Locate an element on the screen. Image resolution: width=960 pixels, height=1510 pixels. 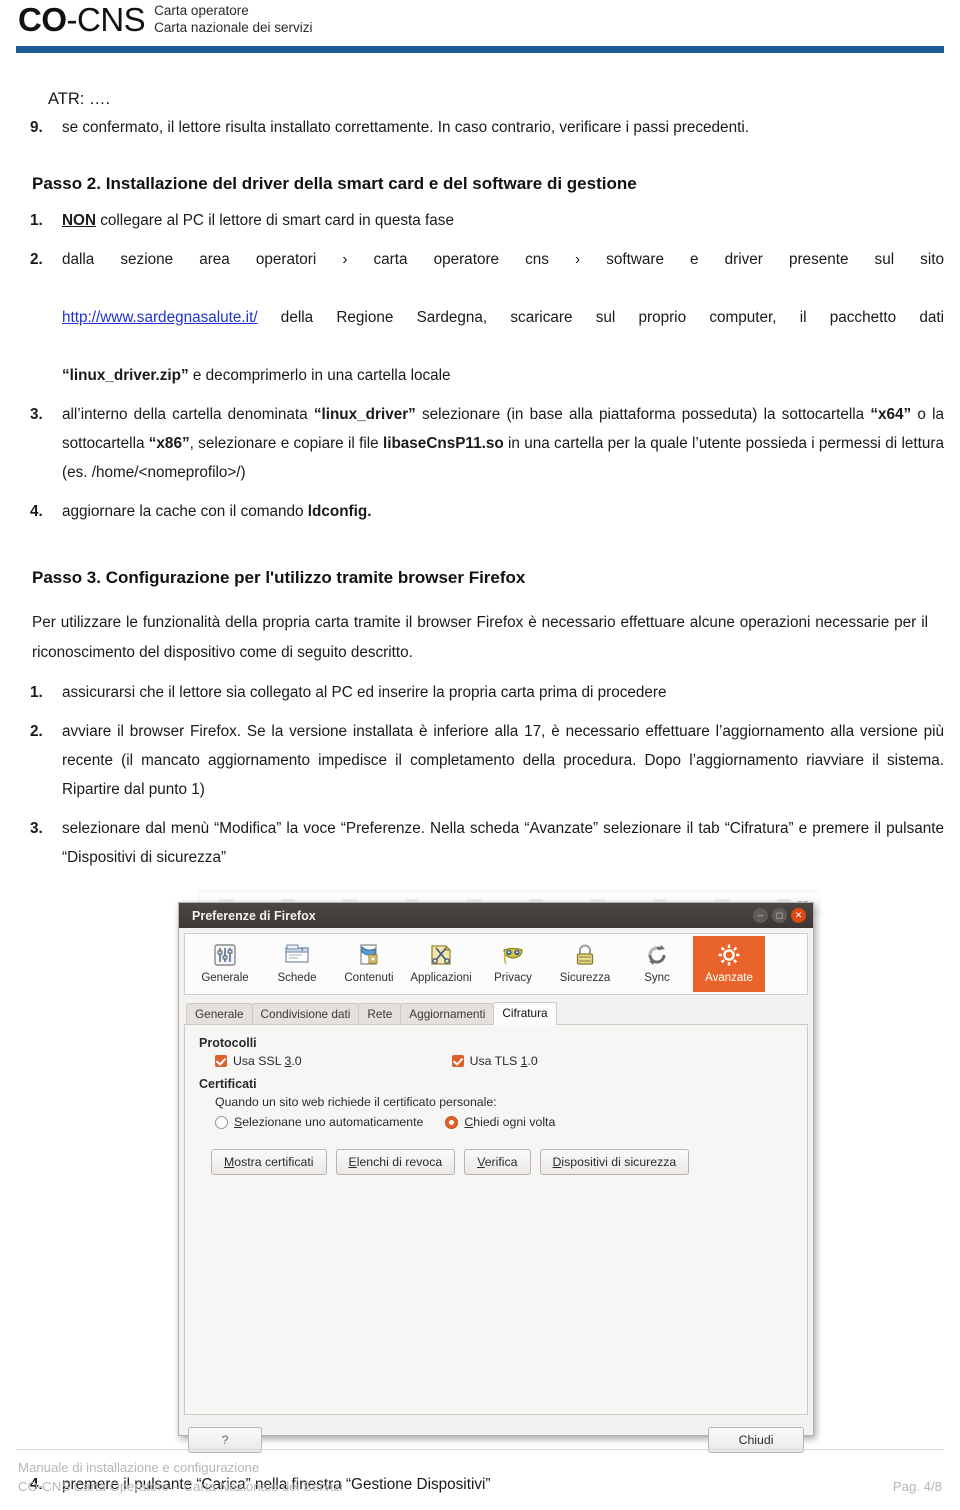
list-item-number: 9. is located at coordinates (36, 127).